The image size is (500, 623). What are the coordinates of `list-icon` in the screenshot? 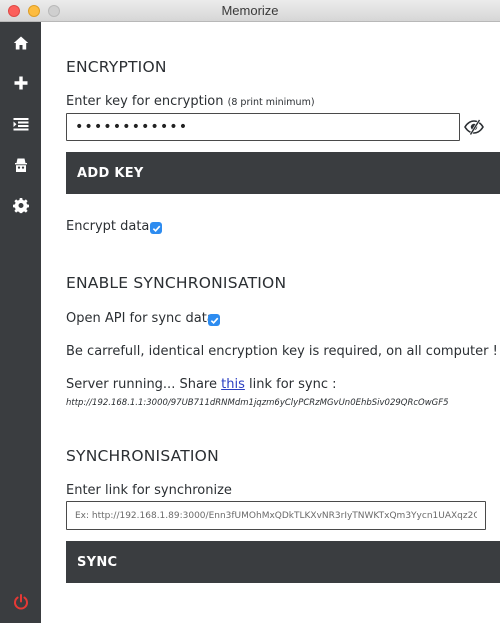 It's located at (20, 124).